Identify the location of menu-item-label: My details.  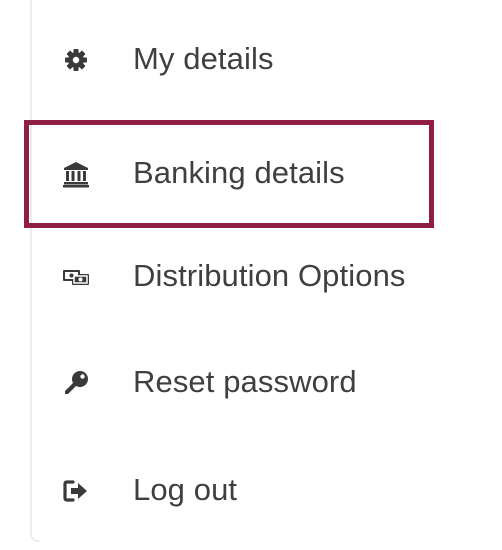
(203, 58).